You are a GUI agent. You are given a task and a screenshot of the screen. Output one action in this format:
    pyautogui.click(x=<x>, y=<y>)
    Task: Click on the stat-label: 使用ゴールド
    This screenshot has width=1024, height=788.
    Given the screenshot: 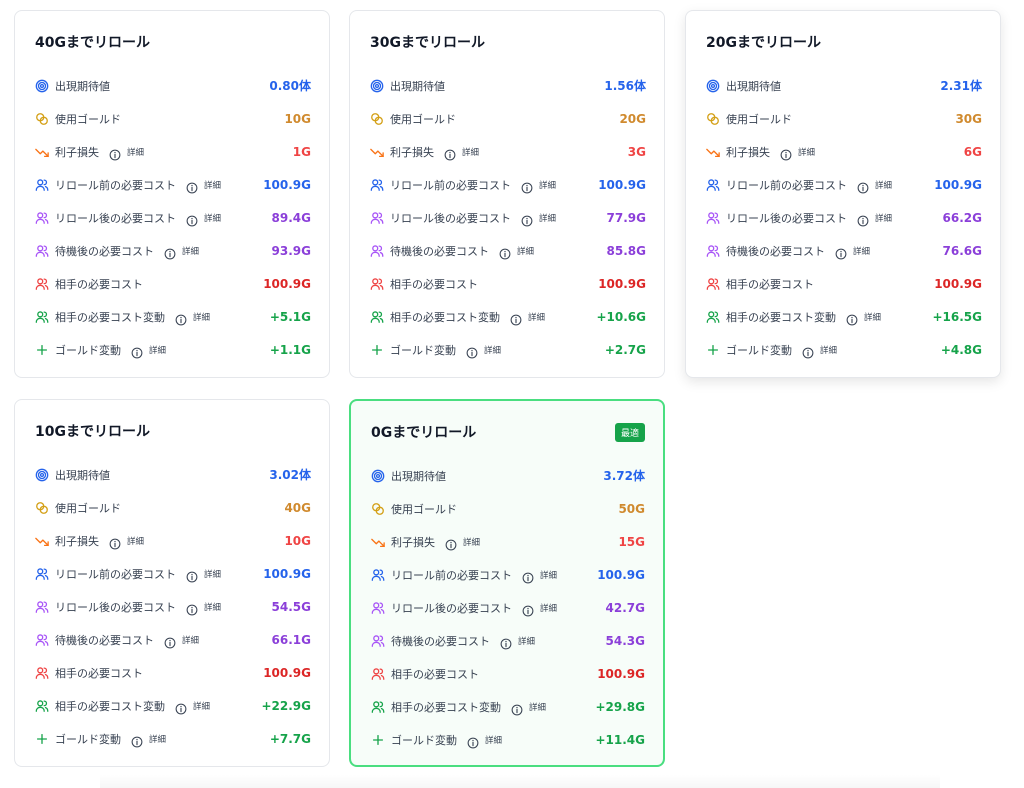 What is the action you would take?
    pyautogui.click(x=424, y=509)
    